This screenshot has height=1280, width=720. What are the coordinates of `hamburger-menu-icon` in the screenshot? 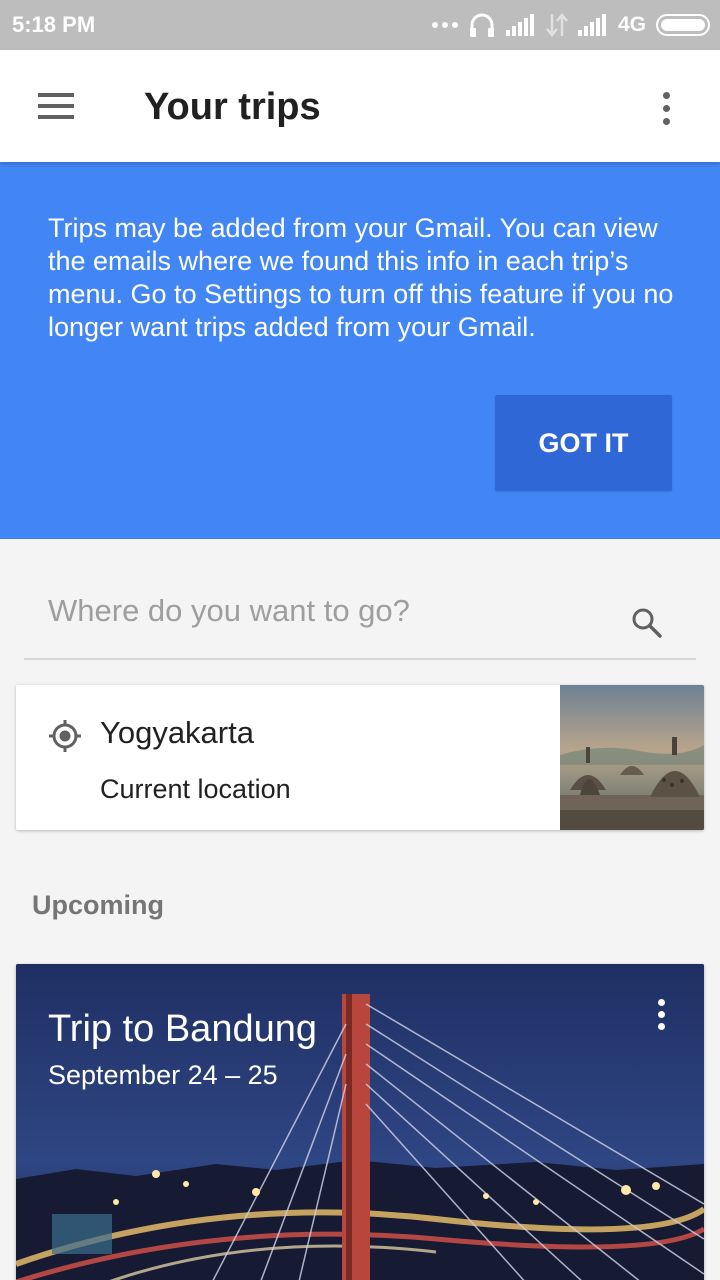 It's located at (56, 106).